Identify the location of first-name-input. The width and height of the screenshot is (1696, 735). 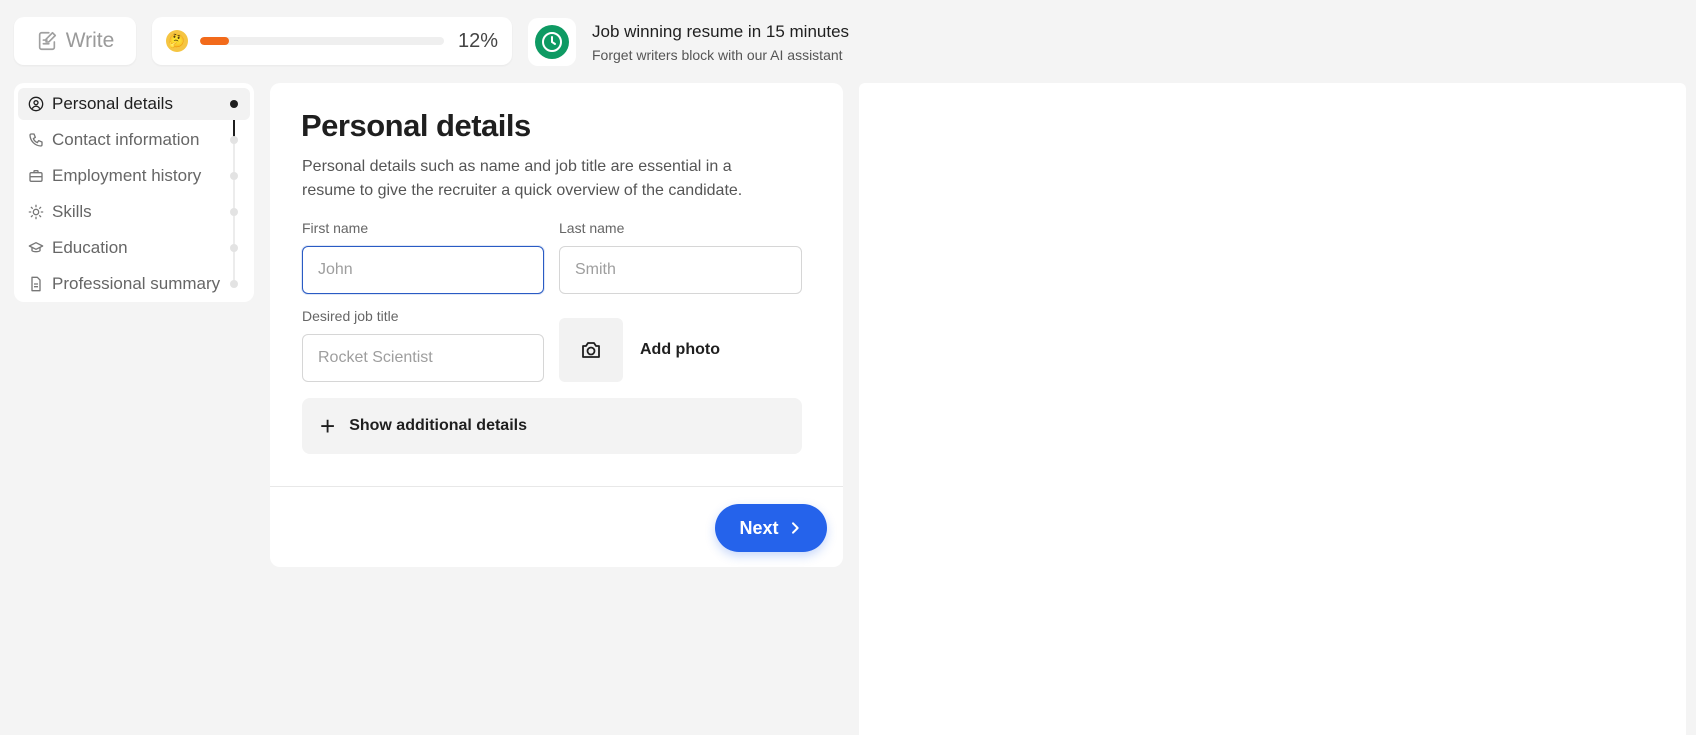
(423, 270).